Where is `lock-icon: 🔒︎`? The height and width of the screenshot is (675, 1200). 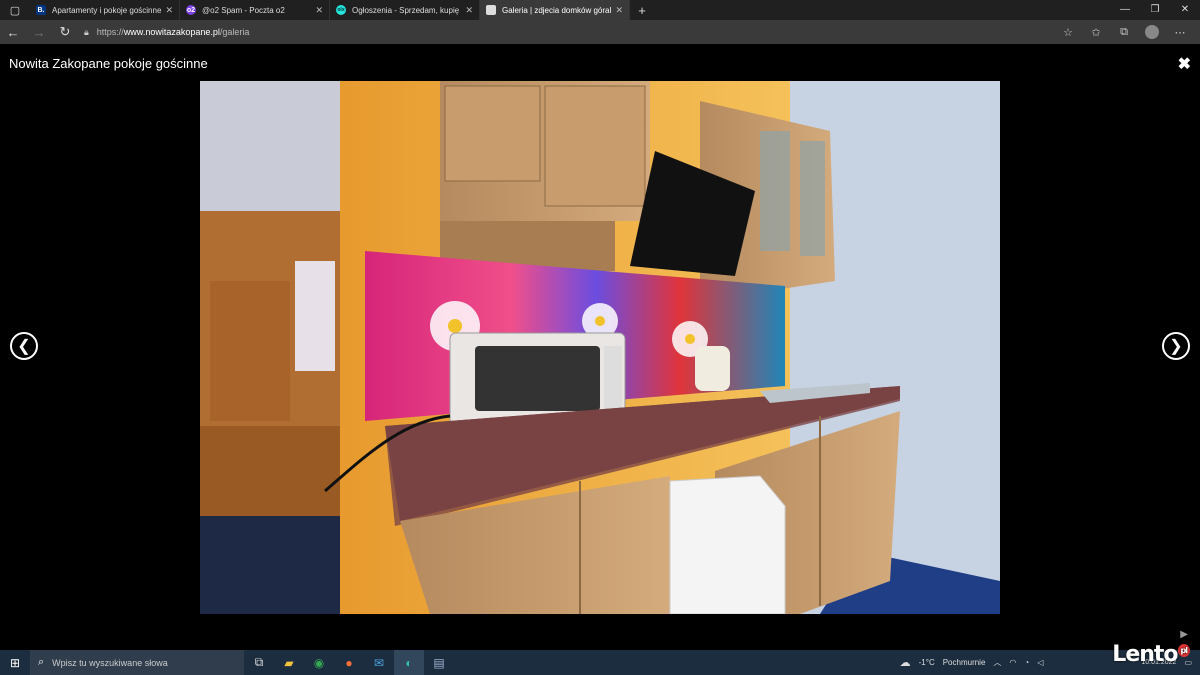
lock-icon: 🔒︎ is located at coordinates (86, 31).